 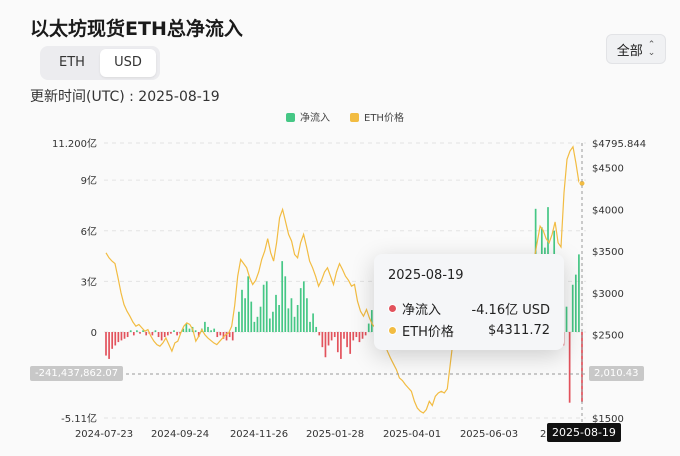 I want to click on price-dot-icon, so click(x=392, y=330).